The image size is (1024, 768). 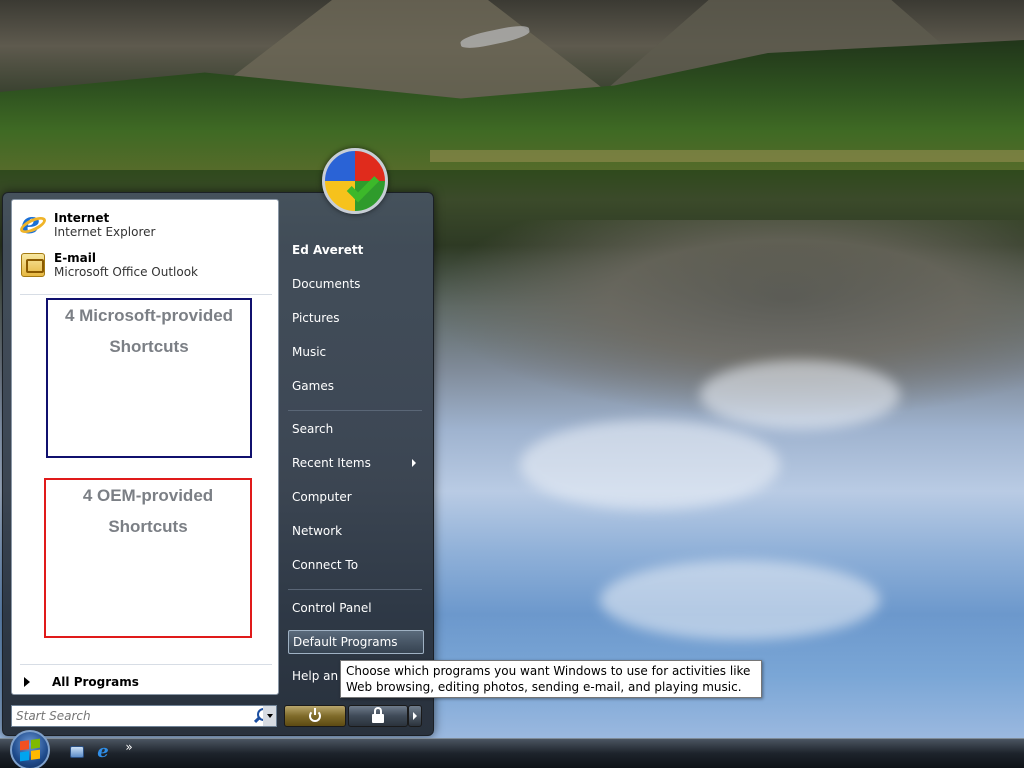 I want to click on right-item-recent-items: Recent Items, so click(x=356, y=463).